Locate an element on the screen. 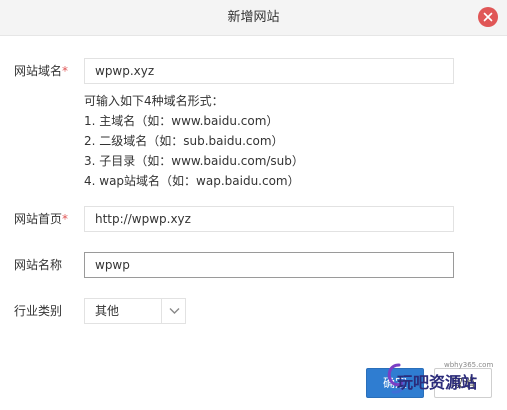 This screenshot has height=410, width=507. domain-hint-line: 2. 二级域名（如：sub.baidu.com） is located at coordinates (184, 141).